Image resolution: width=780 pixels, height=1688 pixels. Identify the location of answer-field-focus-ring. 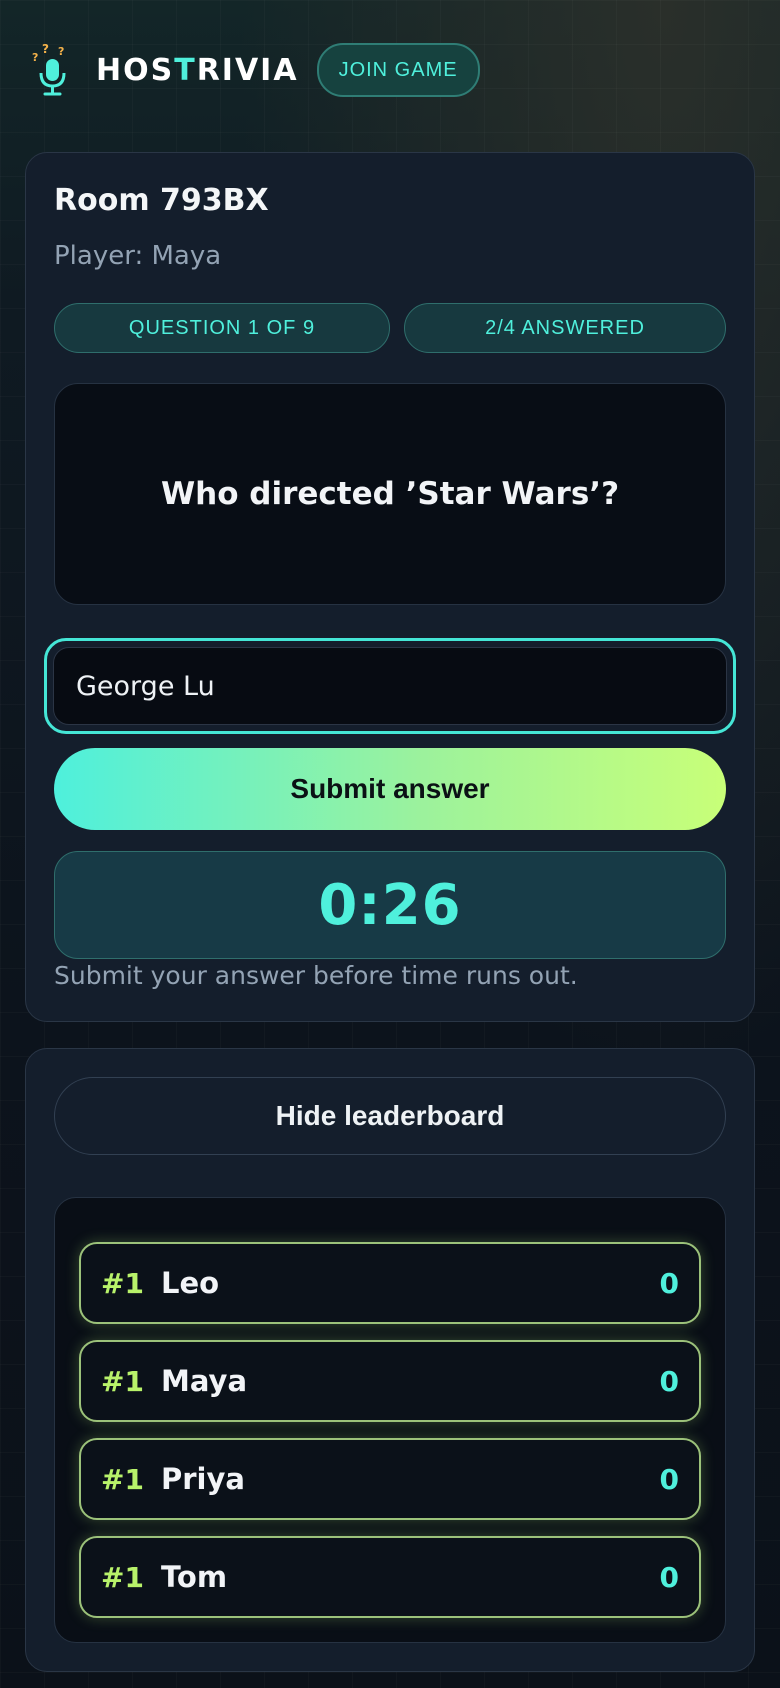
(390, 686).